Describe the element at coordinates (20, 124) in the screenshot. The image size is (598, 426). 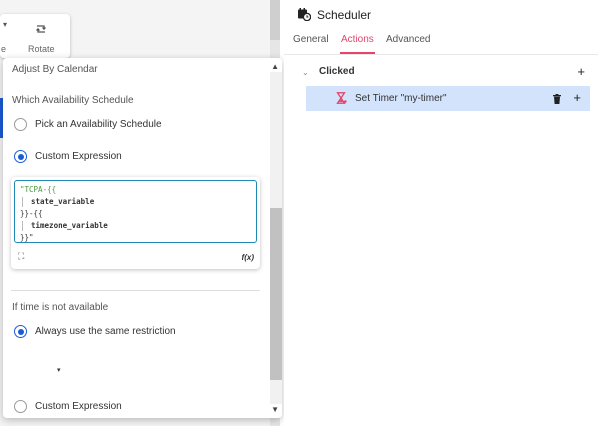
I see `radio-pick-schedule` at that location.